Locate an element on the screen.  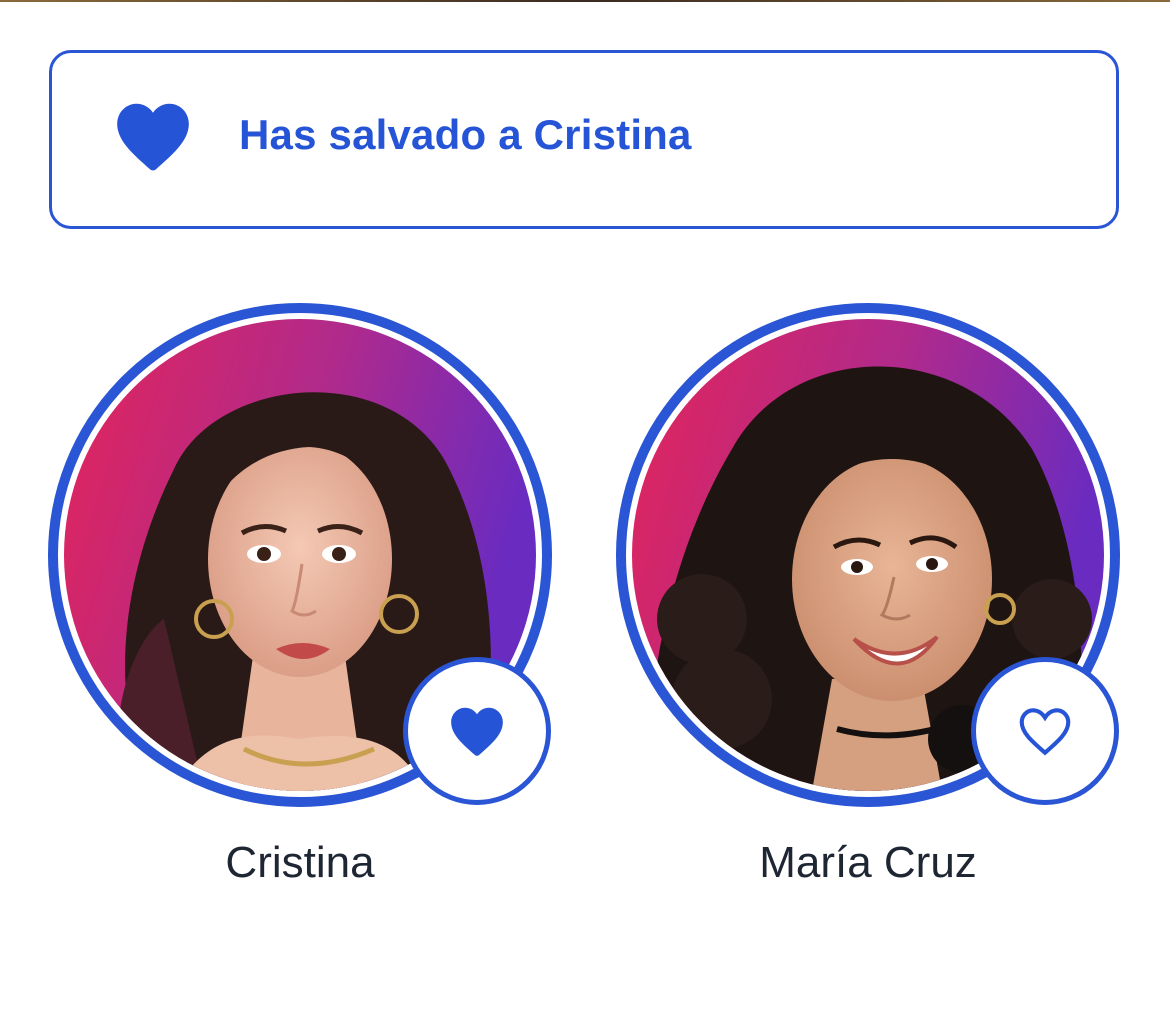
candidate-name: Cristina is located at coordinates (300, 862).